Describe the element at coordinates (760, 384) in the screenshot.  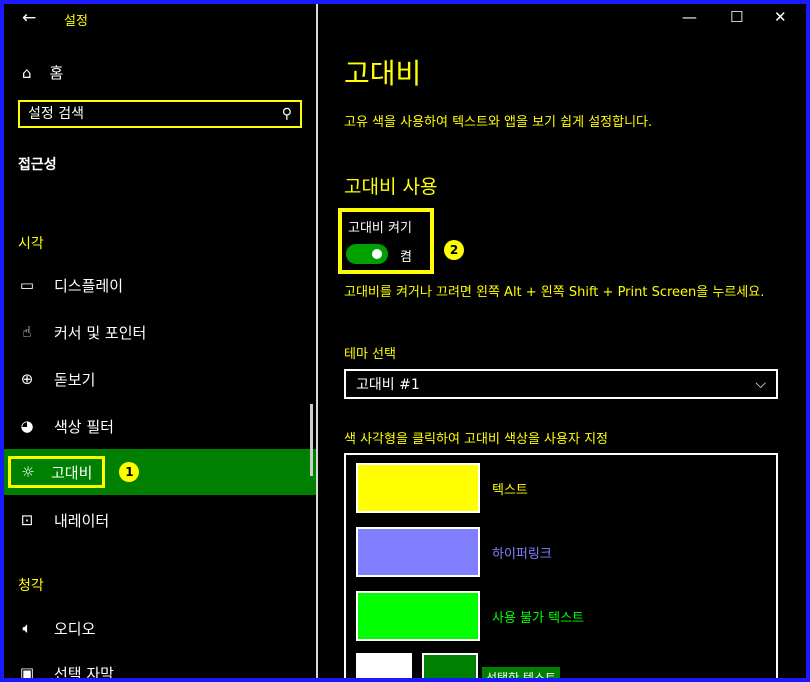
I see `chevron-down-icon: ⌵` at that location.